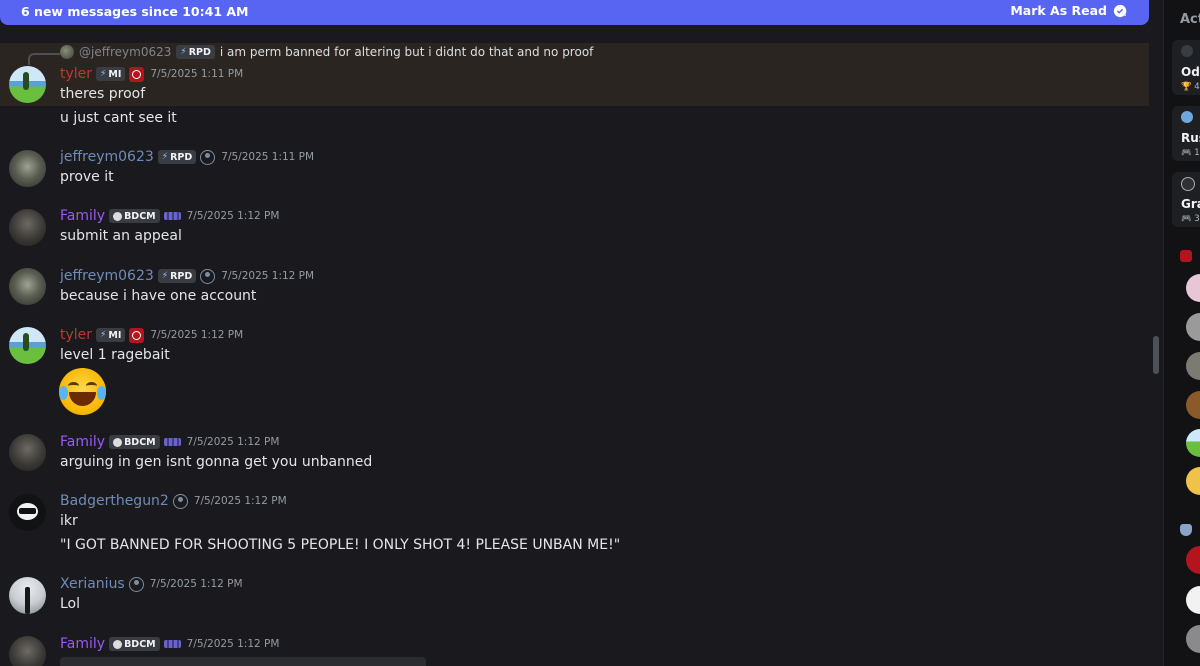 This screenshot has height=666, width=1200. Describe the element at coordinates (1190, 87) in the screenshot. I see `activity-sub: 🏆 4` at that location.